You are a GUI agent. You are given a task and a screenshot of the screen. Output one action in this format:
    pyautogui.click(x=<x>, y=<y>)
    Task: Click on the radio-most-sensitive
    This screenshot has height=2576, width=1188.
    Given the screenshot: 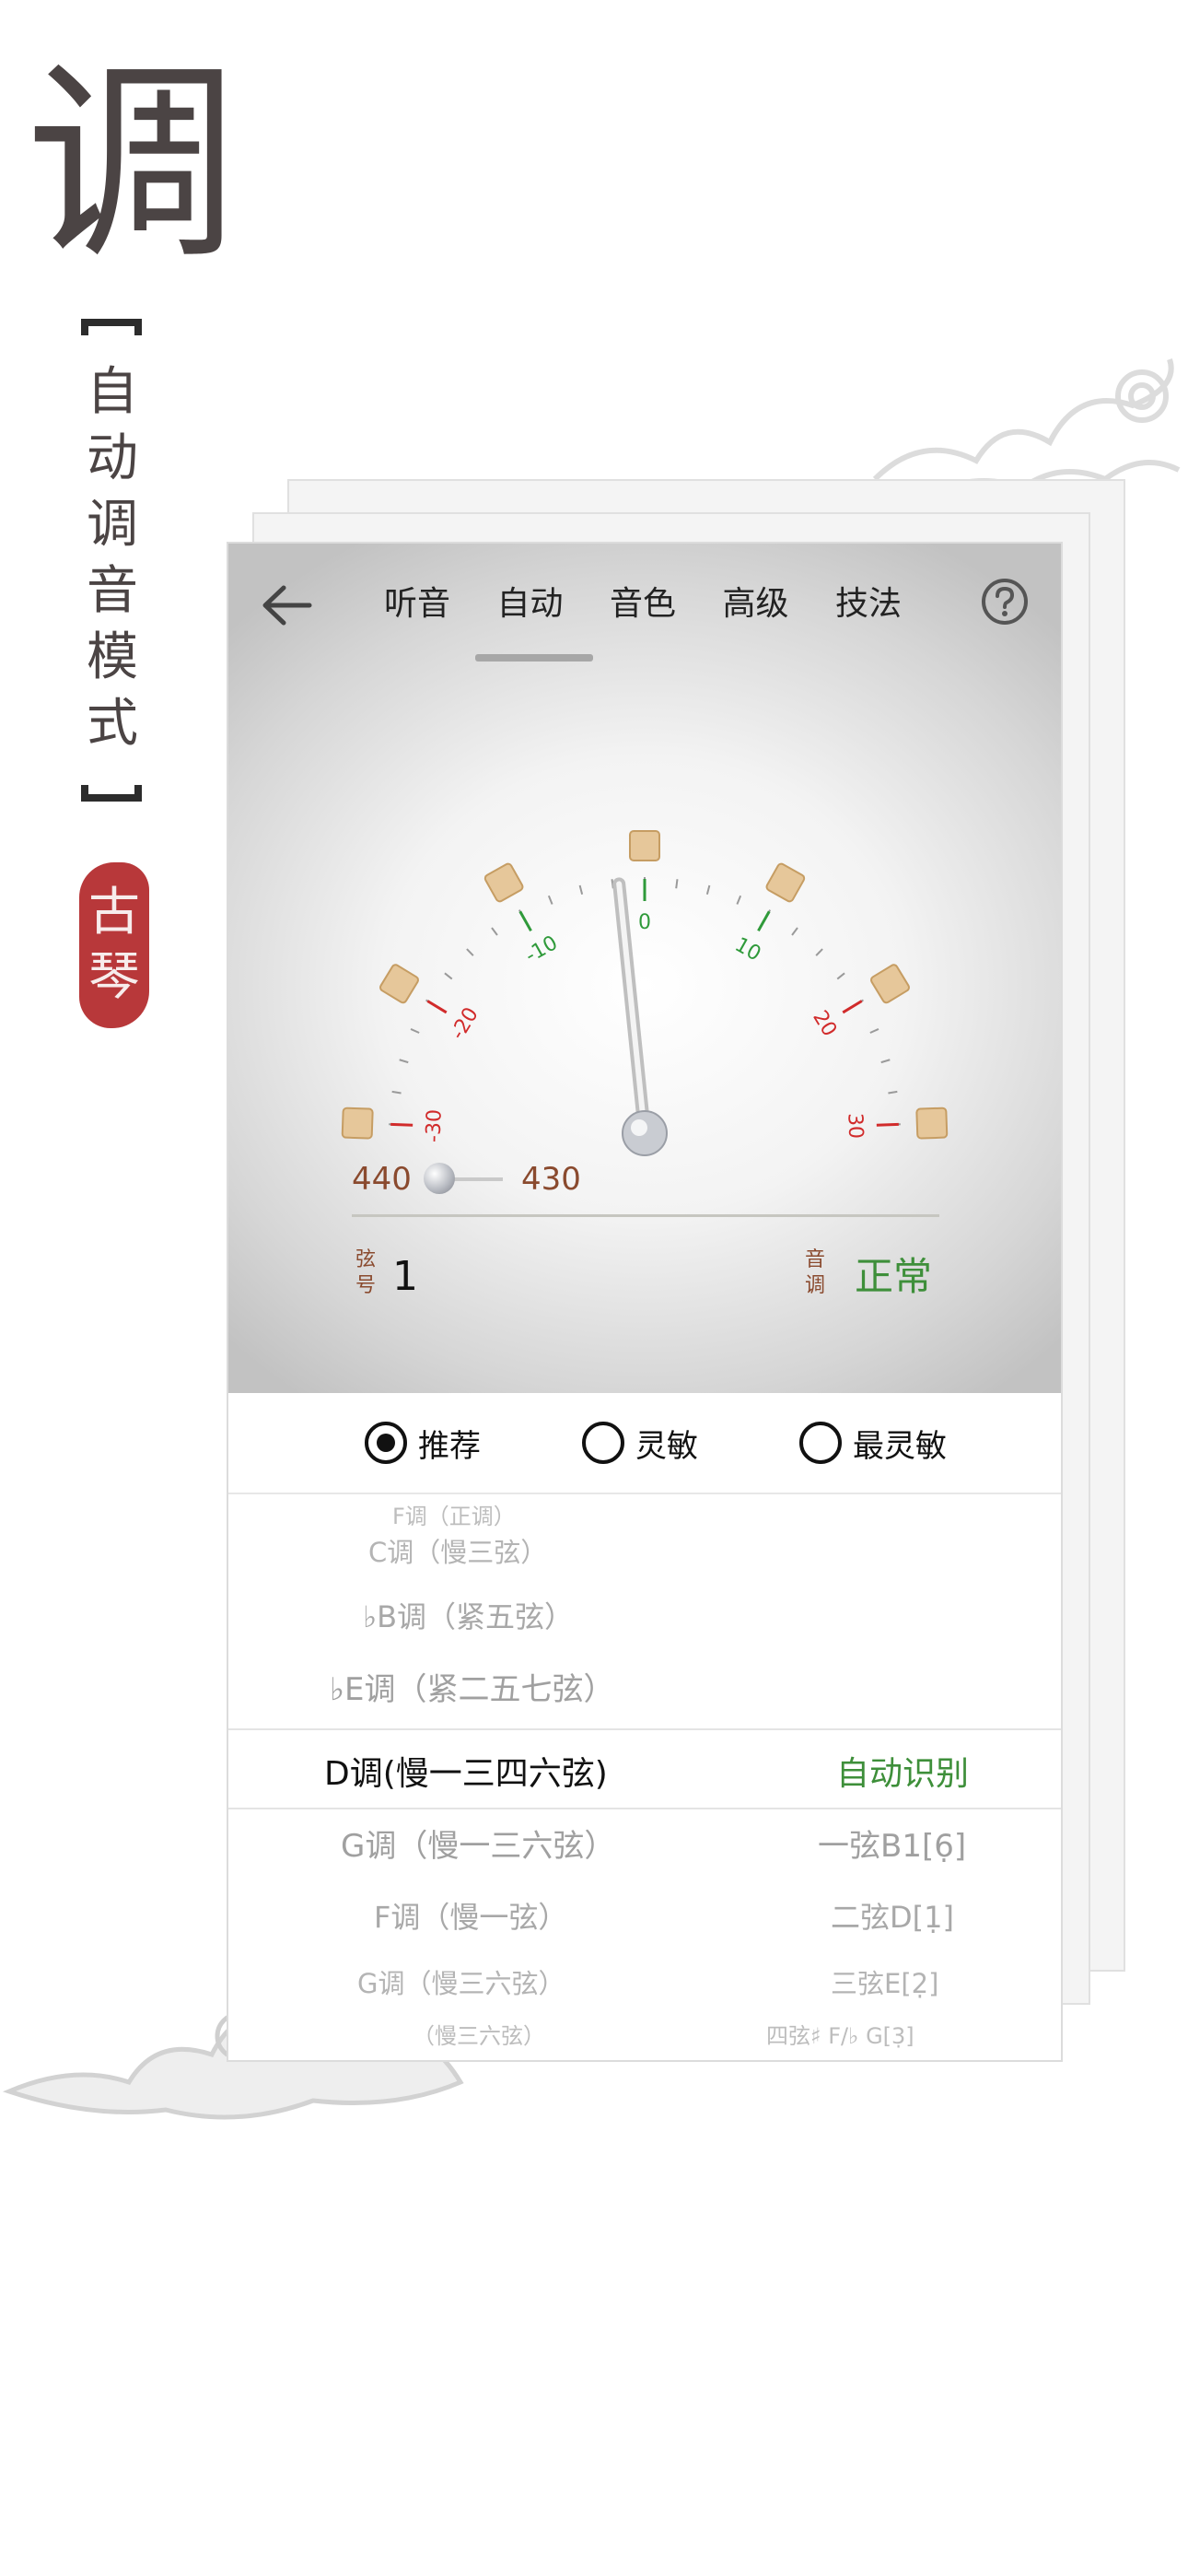 What is the action you would take?
    pyautogui.click(x=821, y=1443)
    